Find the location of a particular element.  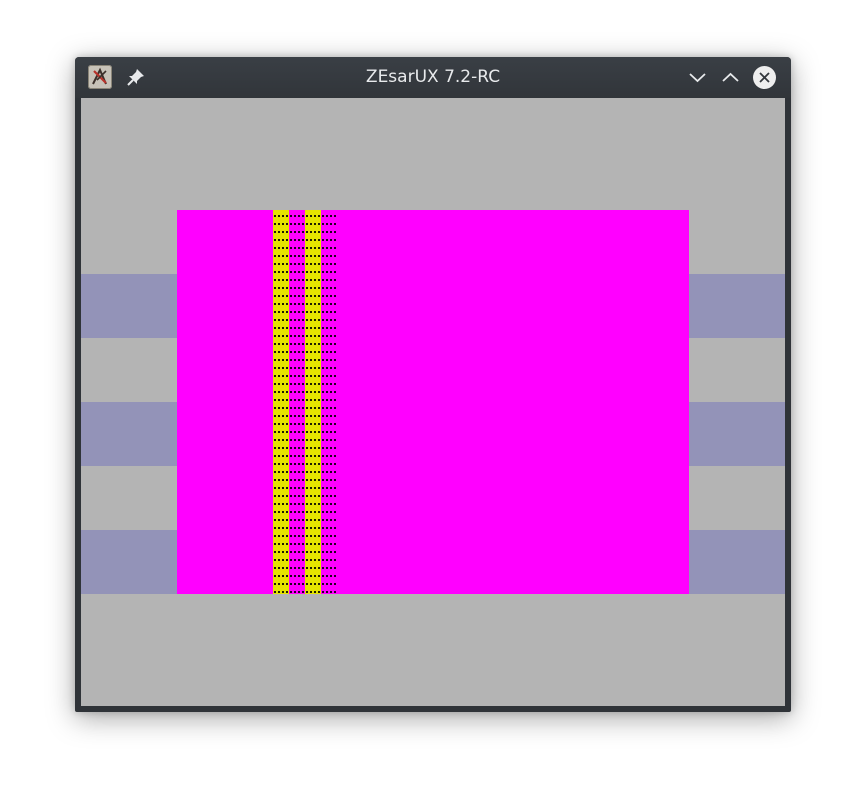

dot-pattern is located at coordinates (305, 402).